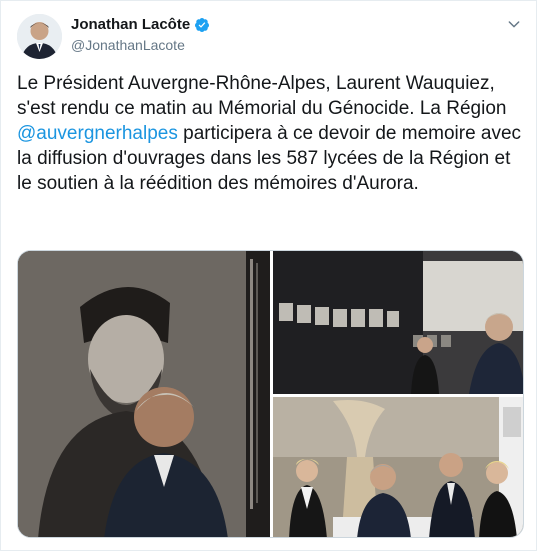 The width and height of the screenshot is (537, 551). I want to click on photo-signing-image, so click(398, 467).